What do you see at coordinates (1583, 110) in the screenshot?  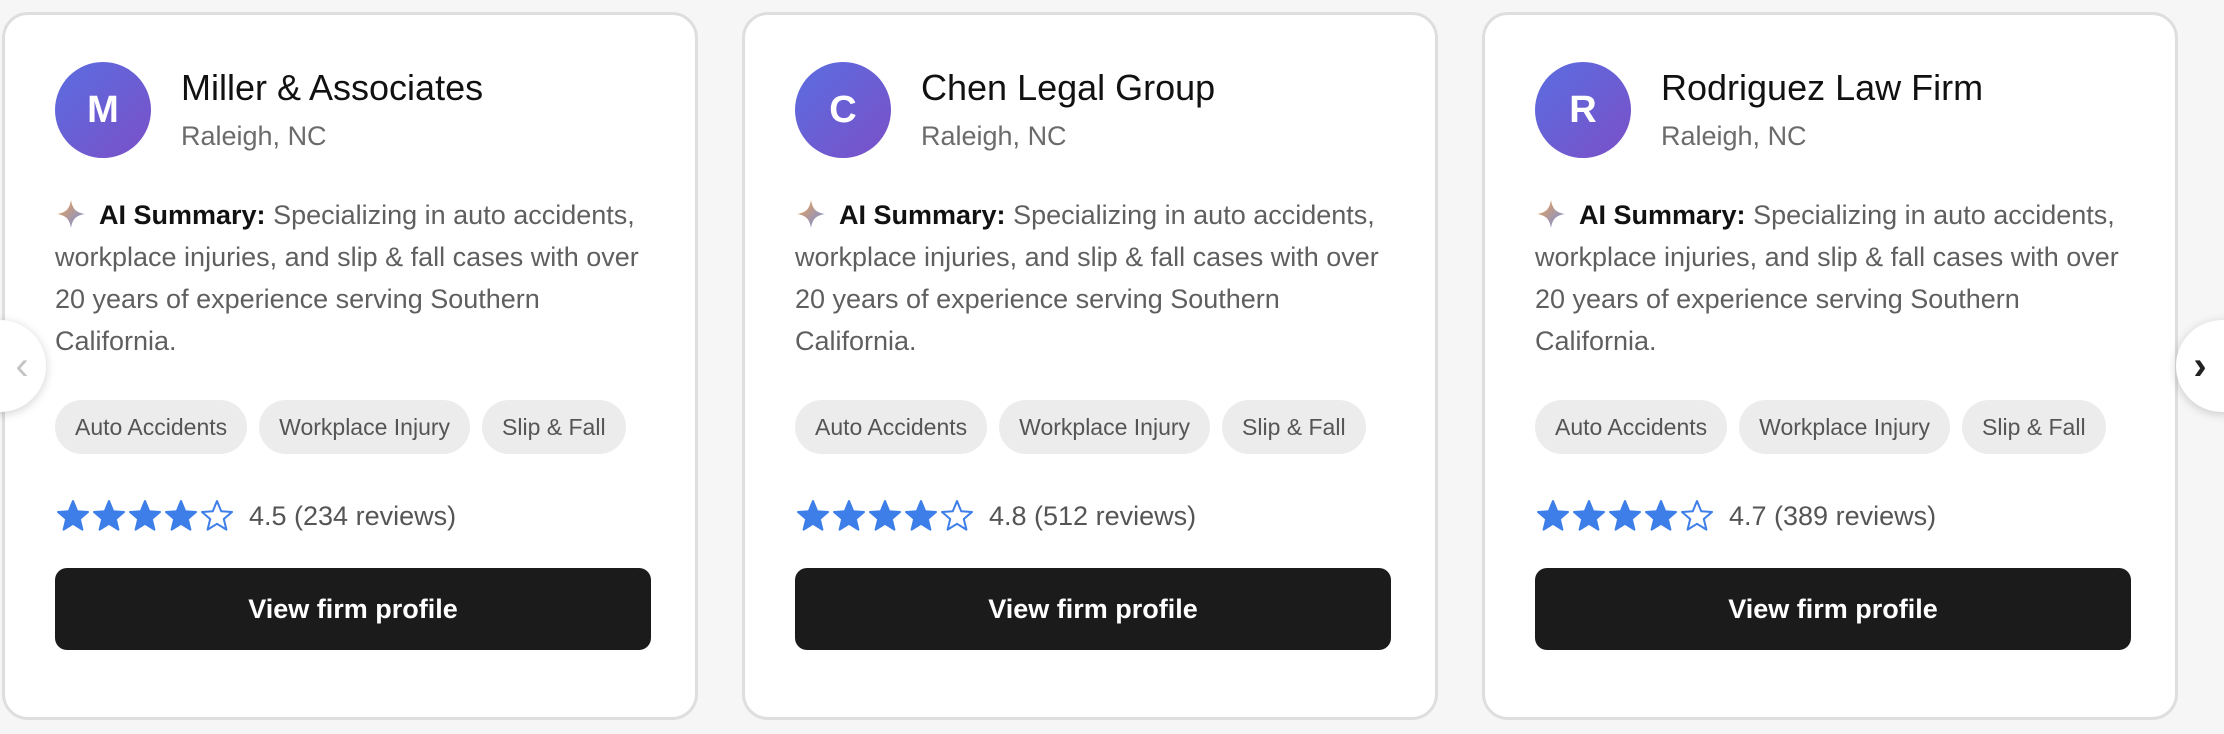 I see `avatar: R` at bounding box center [1583, 110].